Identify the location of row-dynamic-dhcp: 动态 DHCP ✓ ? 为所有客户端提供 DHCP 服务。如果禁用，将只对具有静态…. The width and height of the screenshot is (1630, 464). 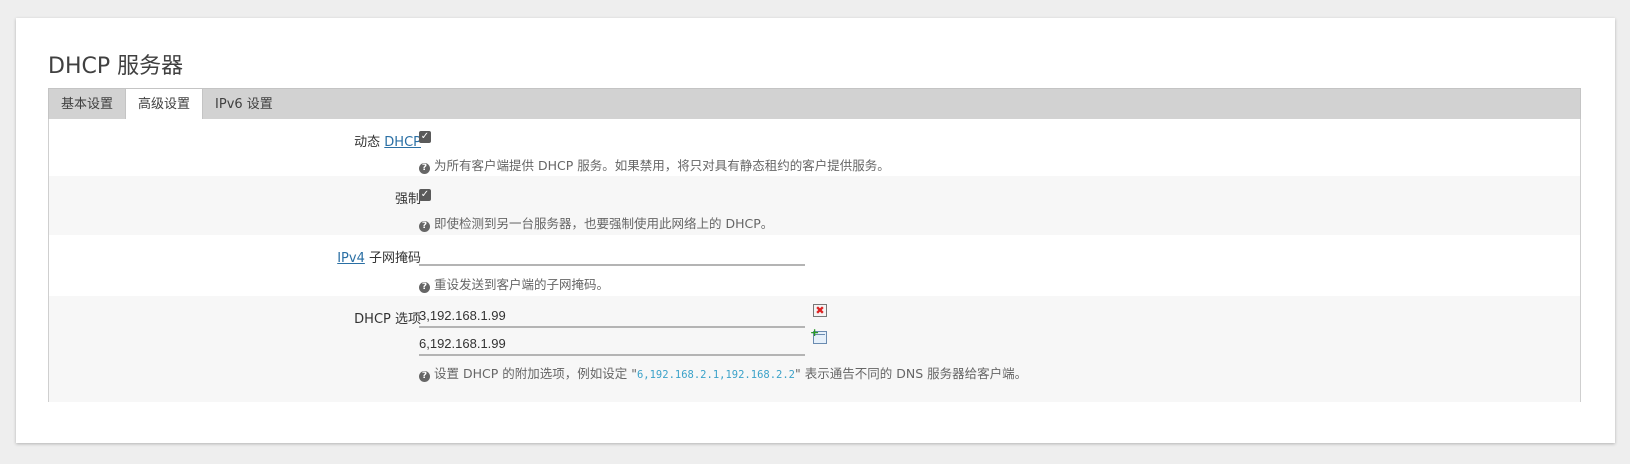
(814, 147).